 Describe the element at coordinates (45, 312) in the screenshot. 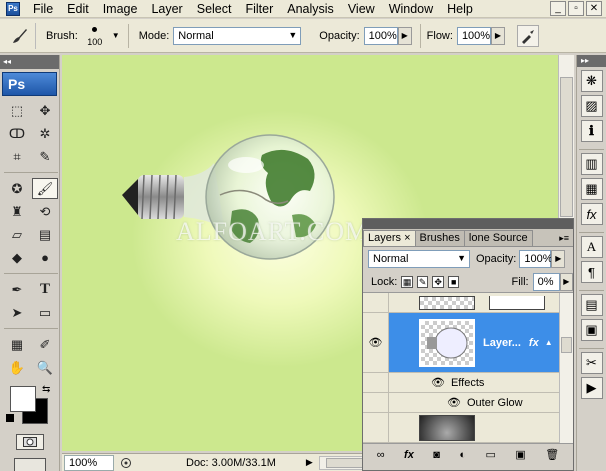

I see `shape-tool-icon: ▭` at that location.